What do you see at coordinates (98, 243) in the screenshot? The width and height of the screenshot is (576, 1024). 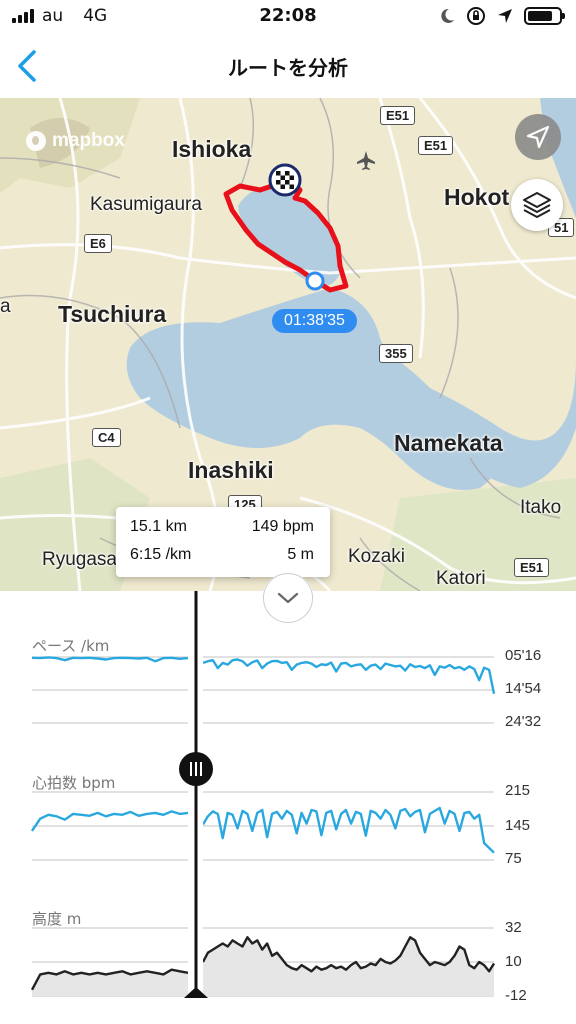 I see `road-shield-e6: E6` at bounding box center [98, 243].